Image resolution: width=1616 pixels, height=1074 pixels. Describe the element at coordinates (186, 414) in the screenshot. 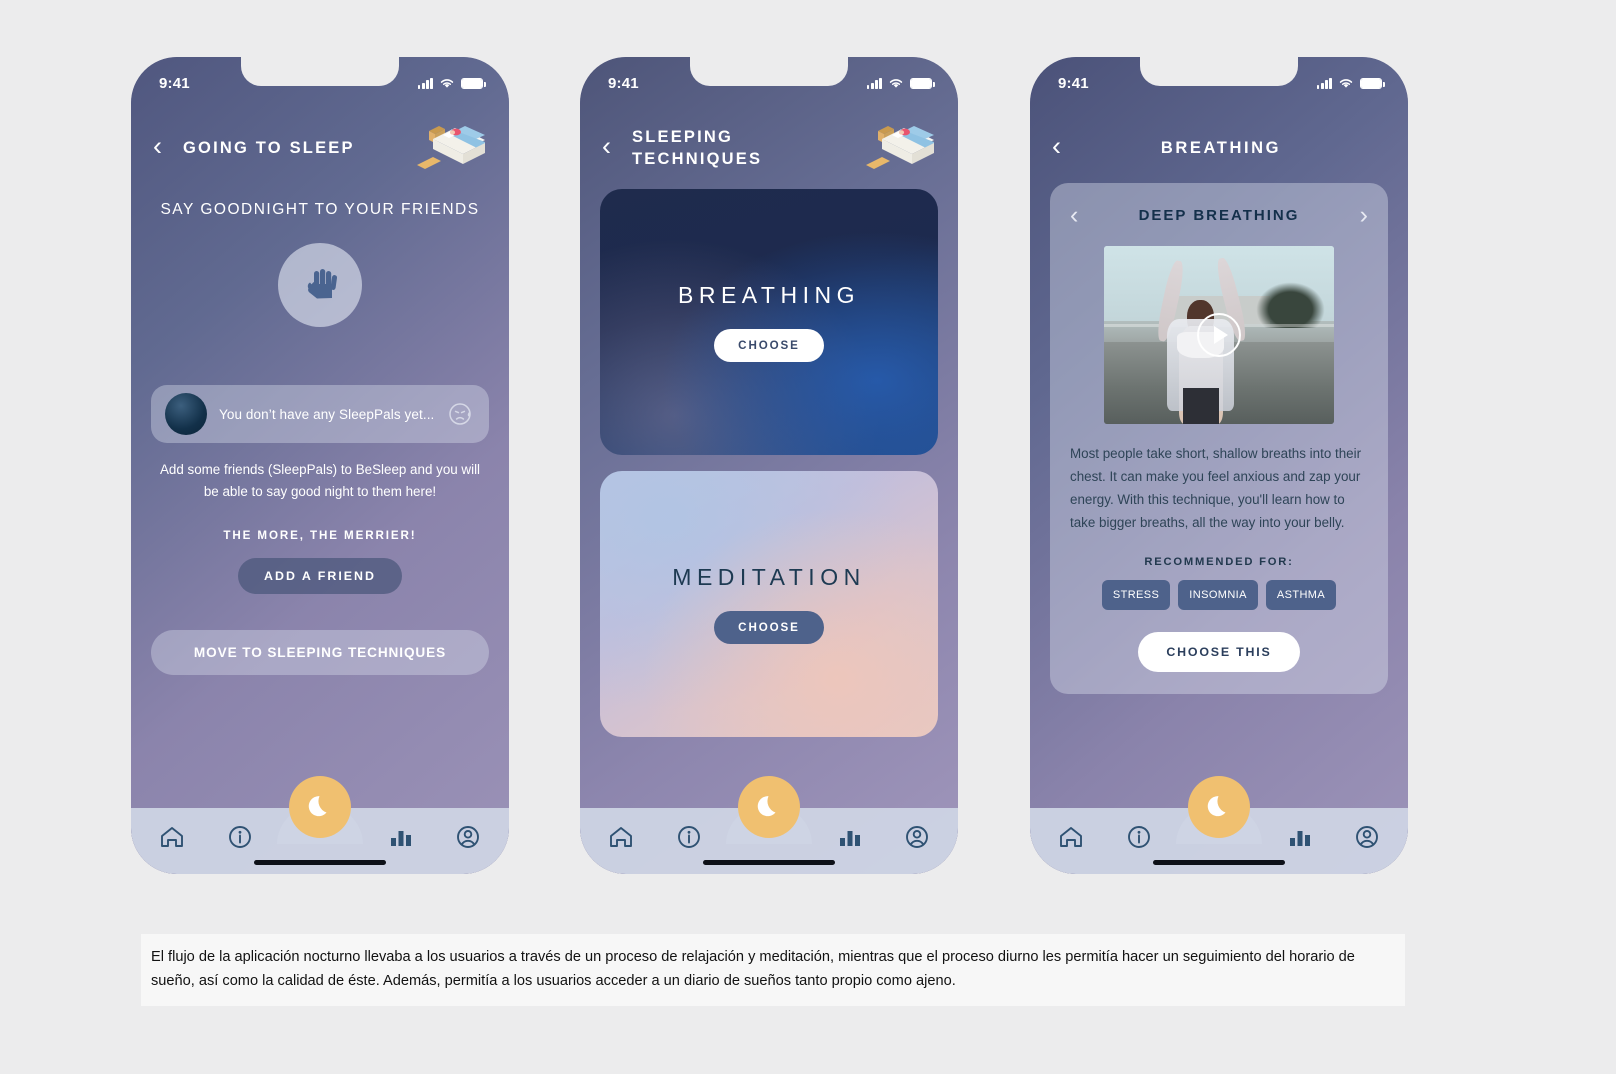

I see `avatar` at that location.